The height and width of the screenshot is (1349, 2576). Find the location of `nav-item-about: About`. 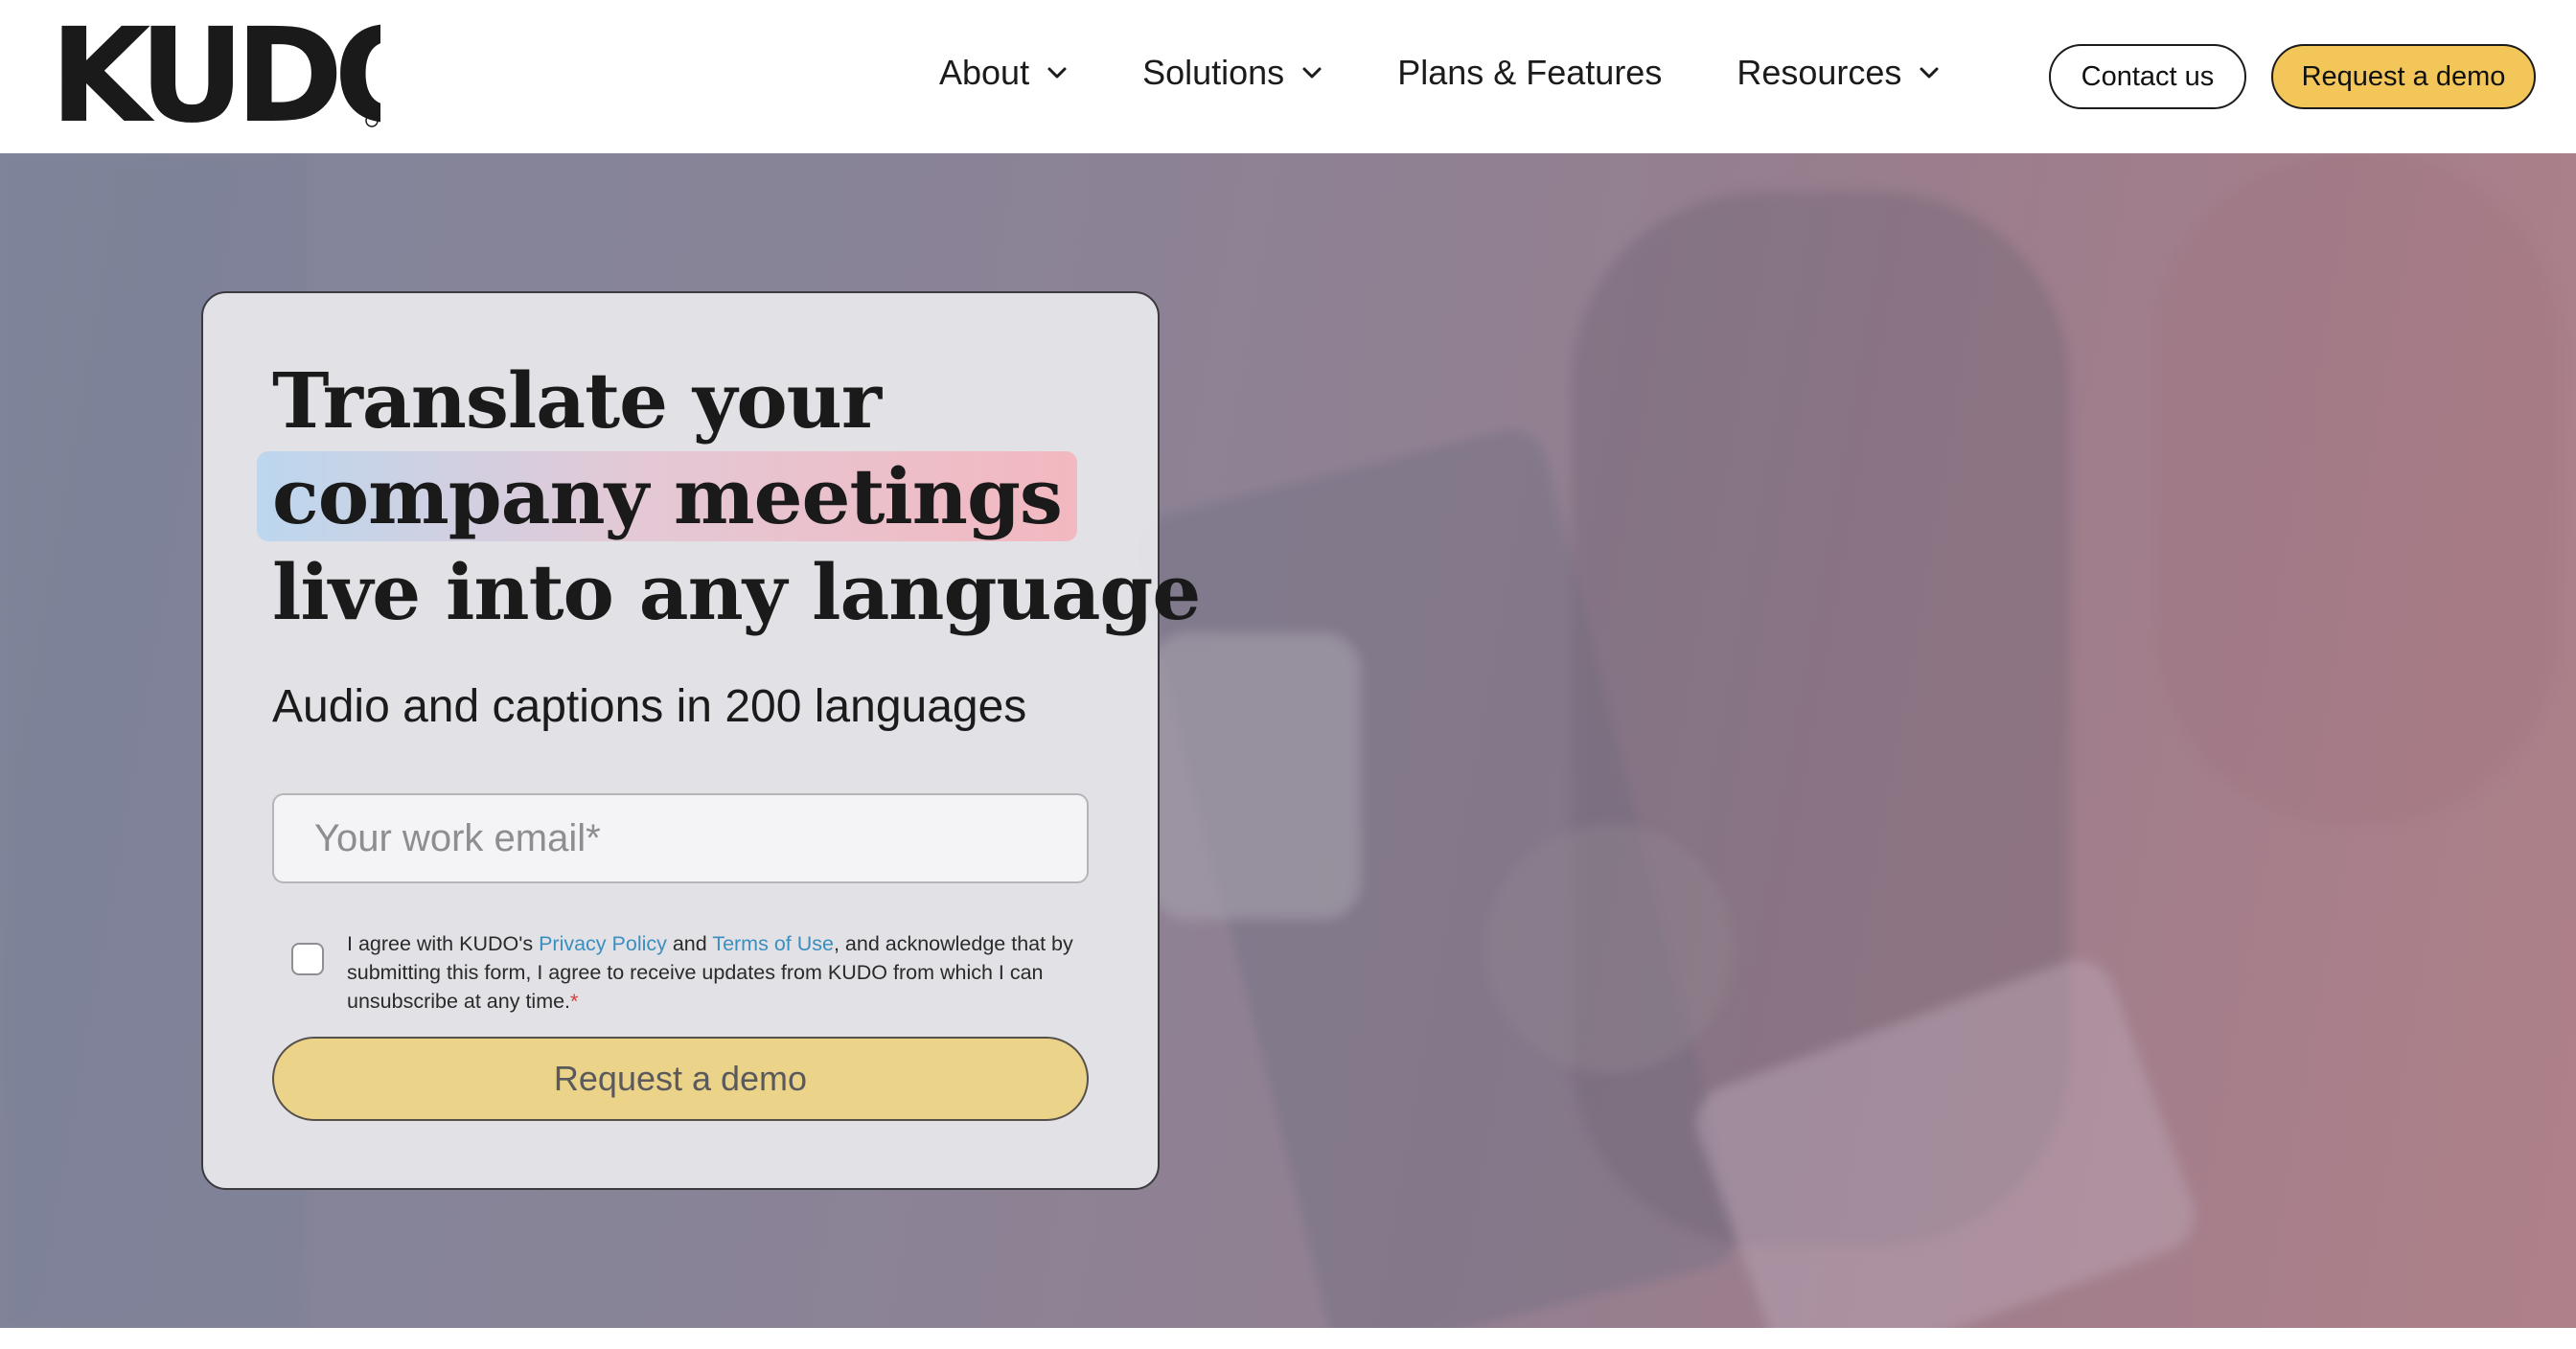

nav-item-about: About is located at coordinates (1004, 73).